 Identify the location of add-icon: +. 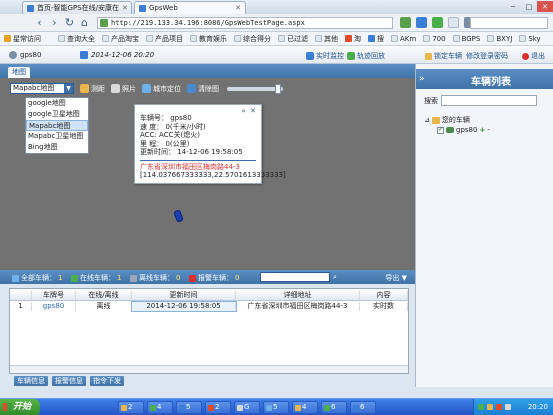
(482, 130).